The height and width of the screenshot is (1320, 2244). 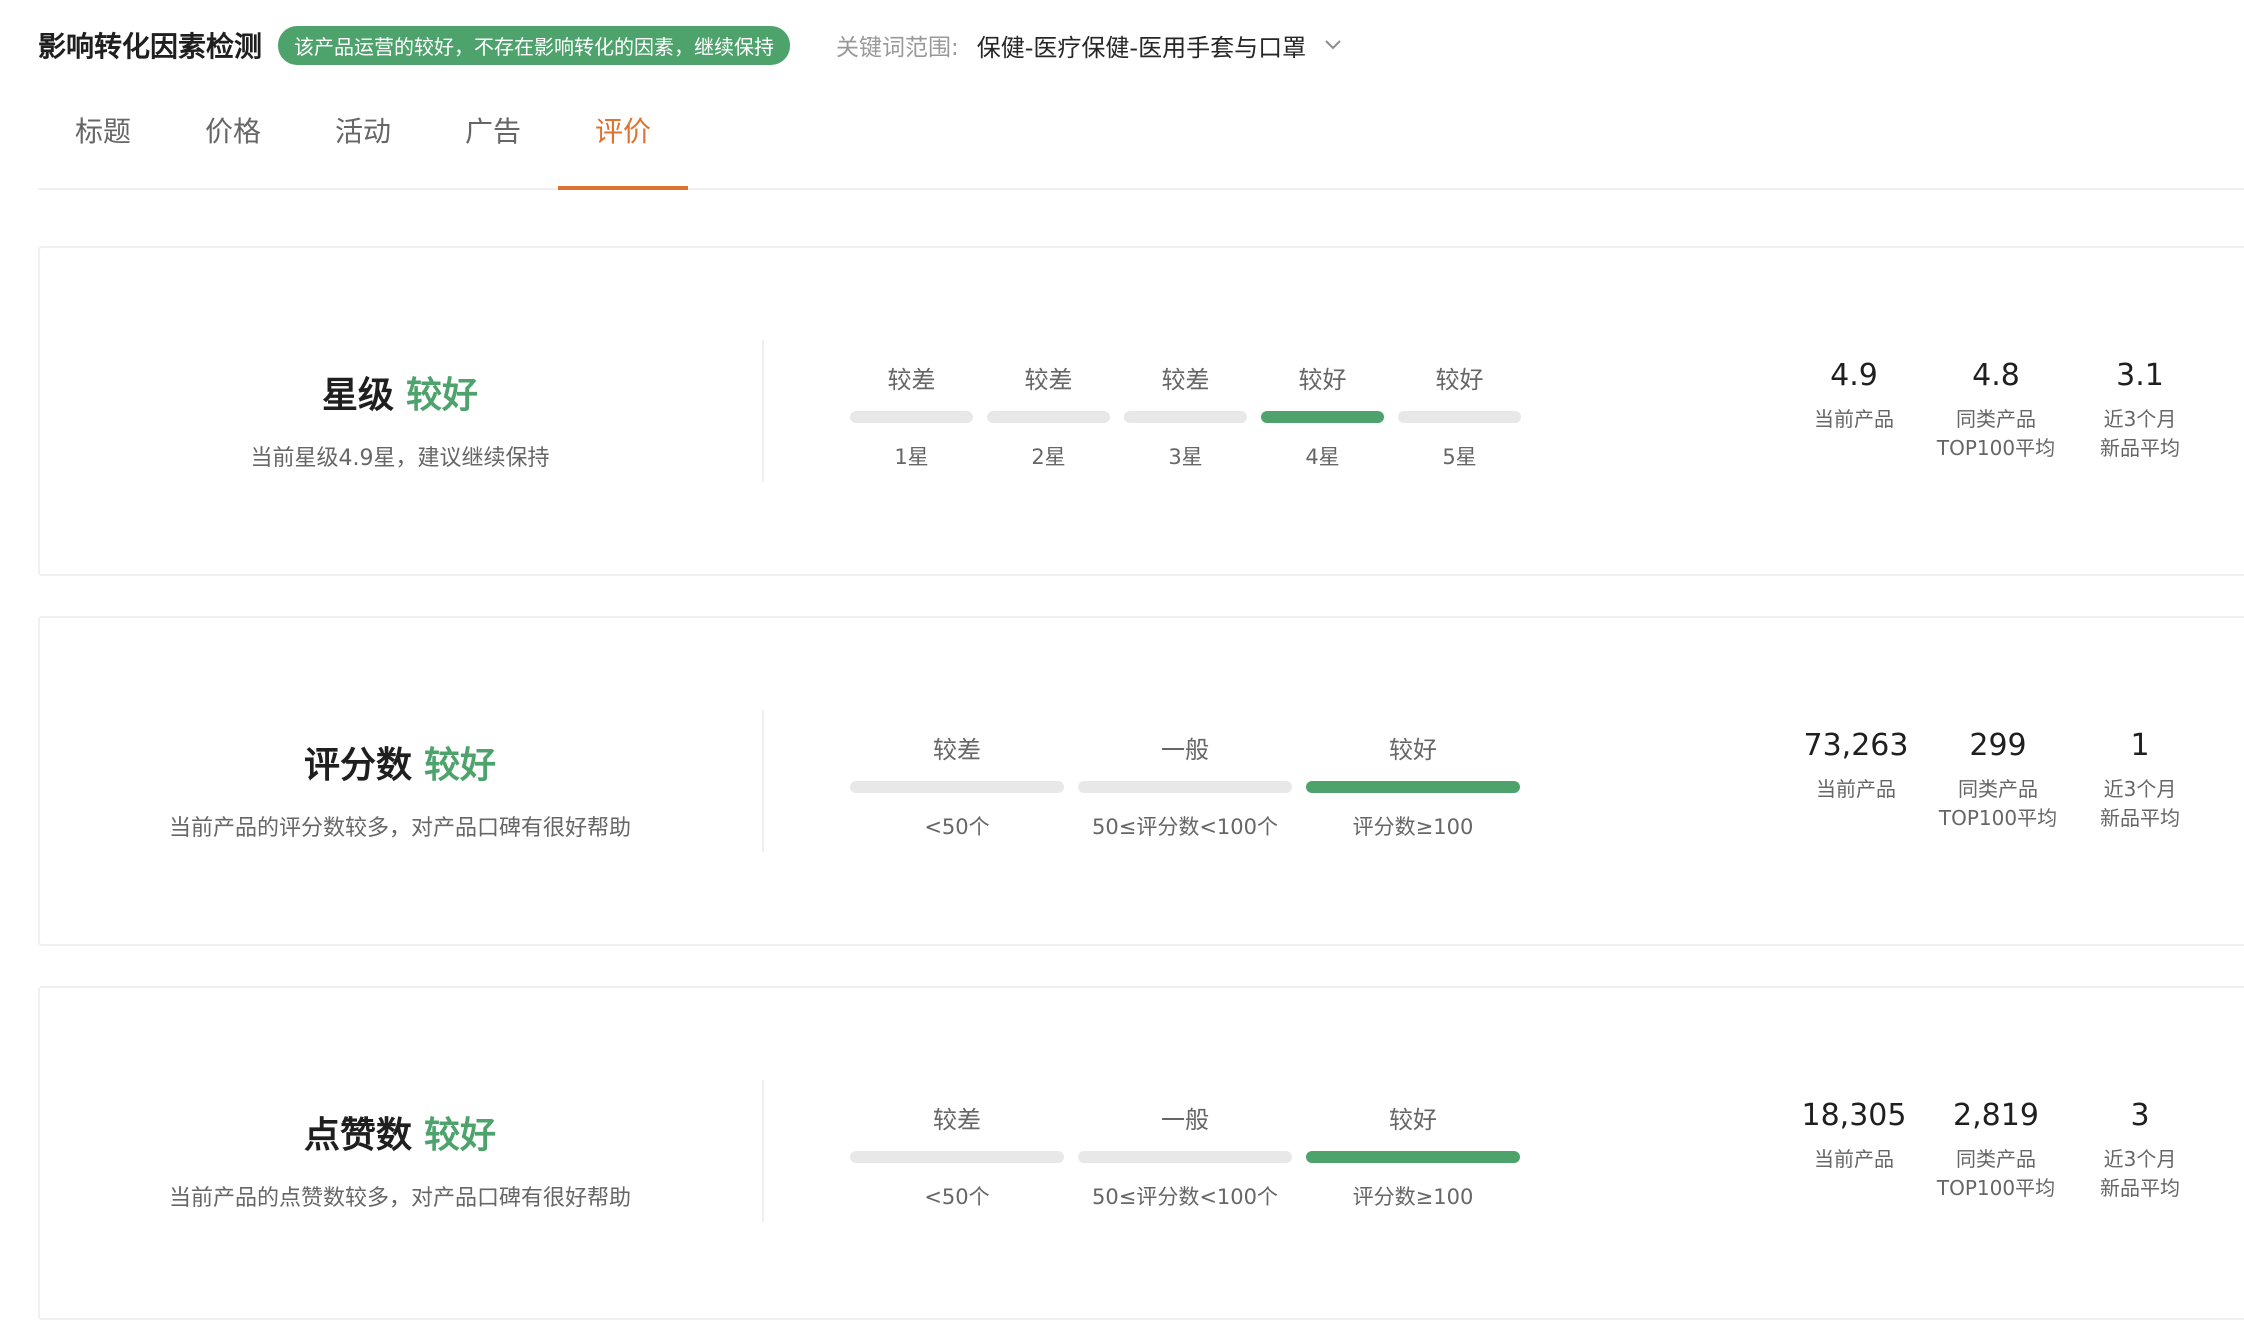 I want to click on segment-range: 50≤评分数<100个, so click(x=1185, y=1197).